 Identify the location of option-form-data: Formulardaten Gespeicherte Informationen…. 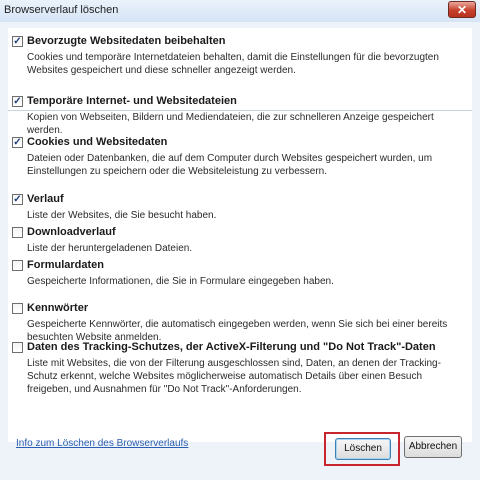
(239, 273).